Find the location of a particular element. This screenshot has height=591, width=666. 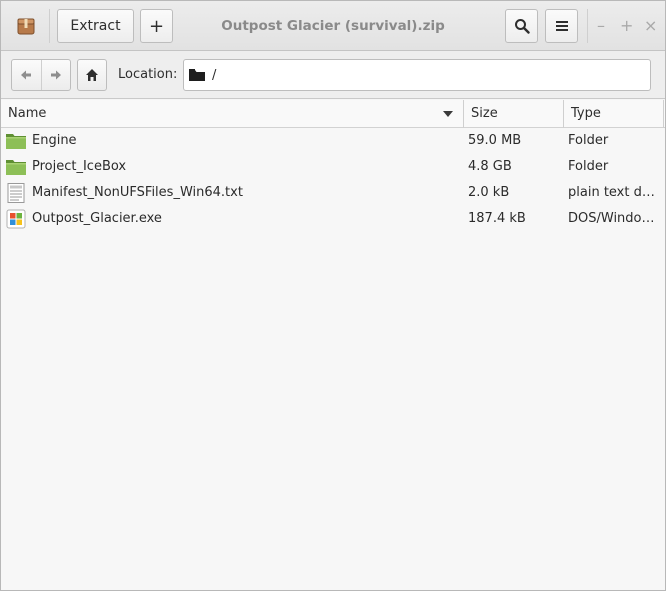

sort-descending-icon is located at coordinates (448, 114).